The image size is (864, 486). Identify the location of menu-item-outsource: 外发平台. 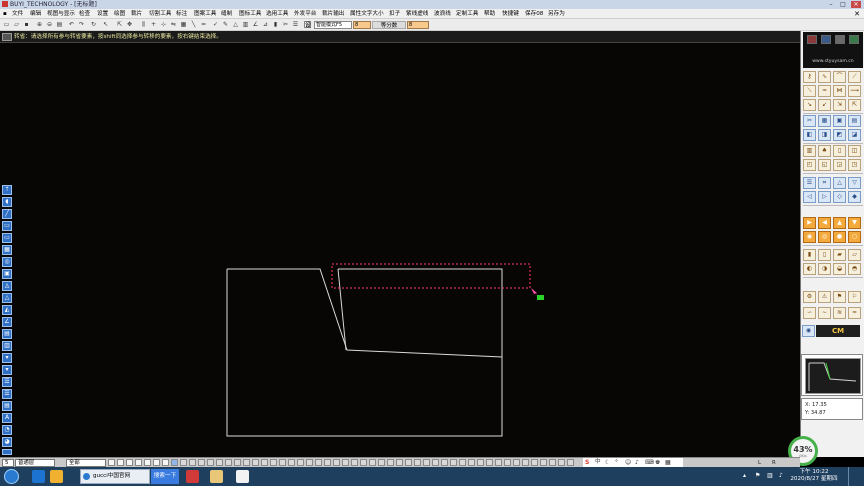
(305, 14).